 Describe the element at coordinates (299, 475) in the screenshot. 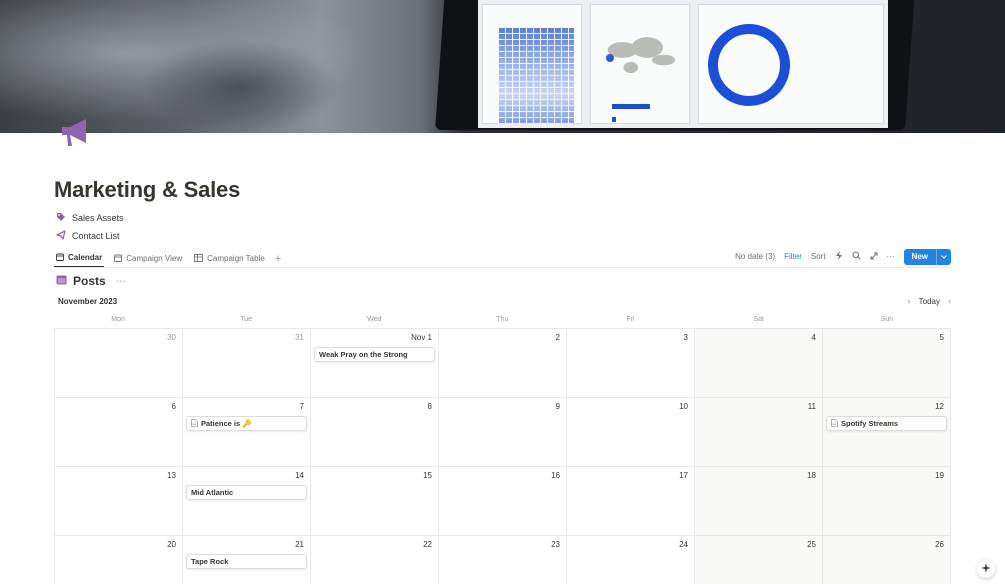

I see `day-number: 14` at that location.